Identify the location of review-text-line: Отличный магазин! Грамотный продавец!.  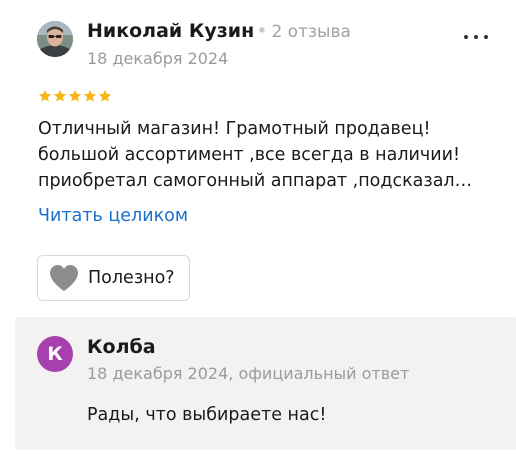
(234, 129).